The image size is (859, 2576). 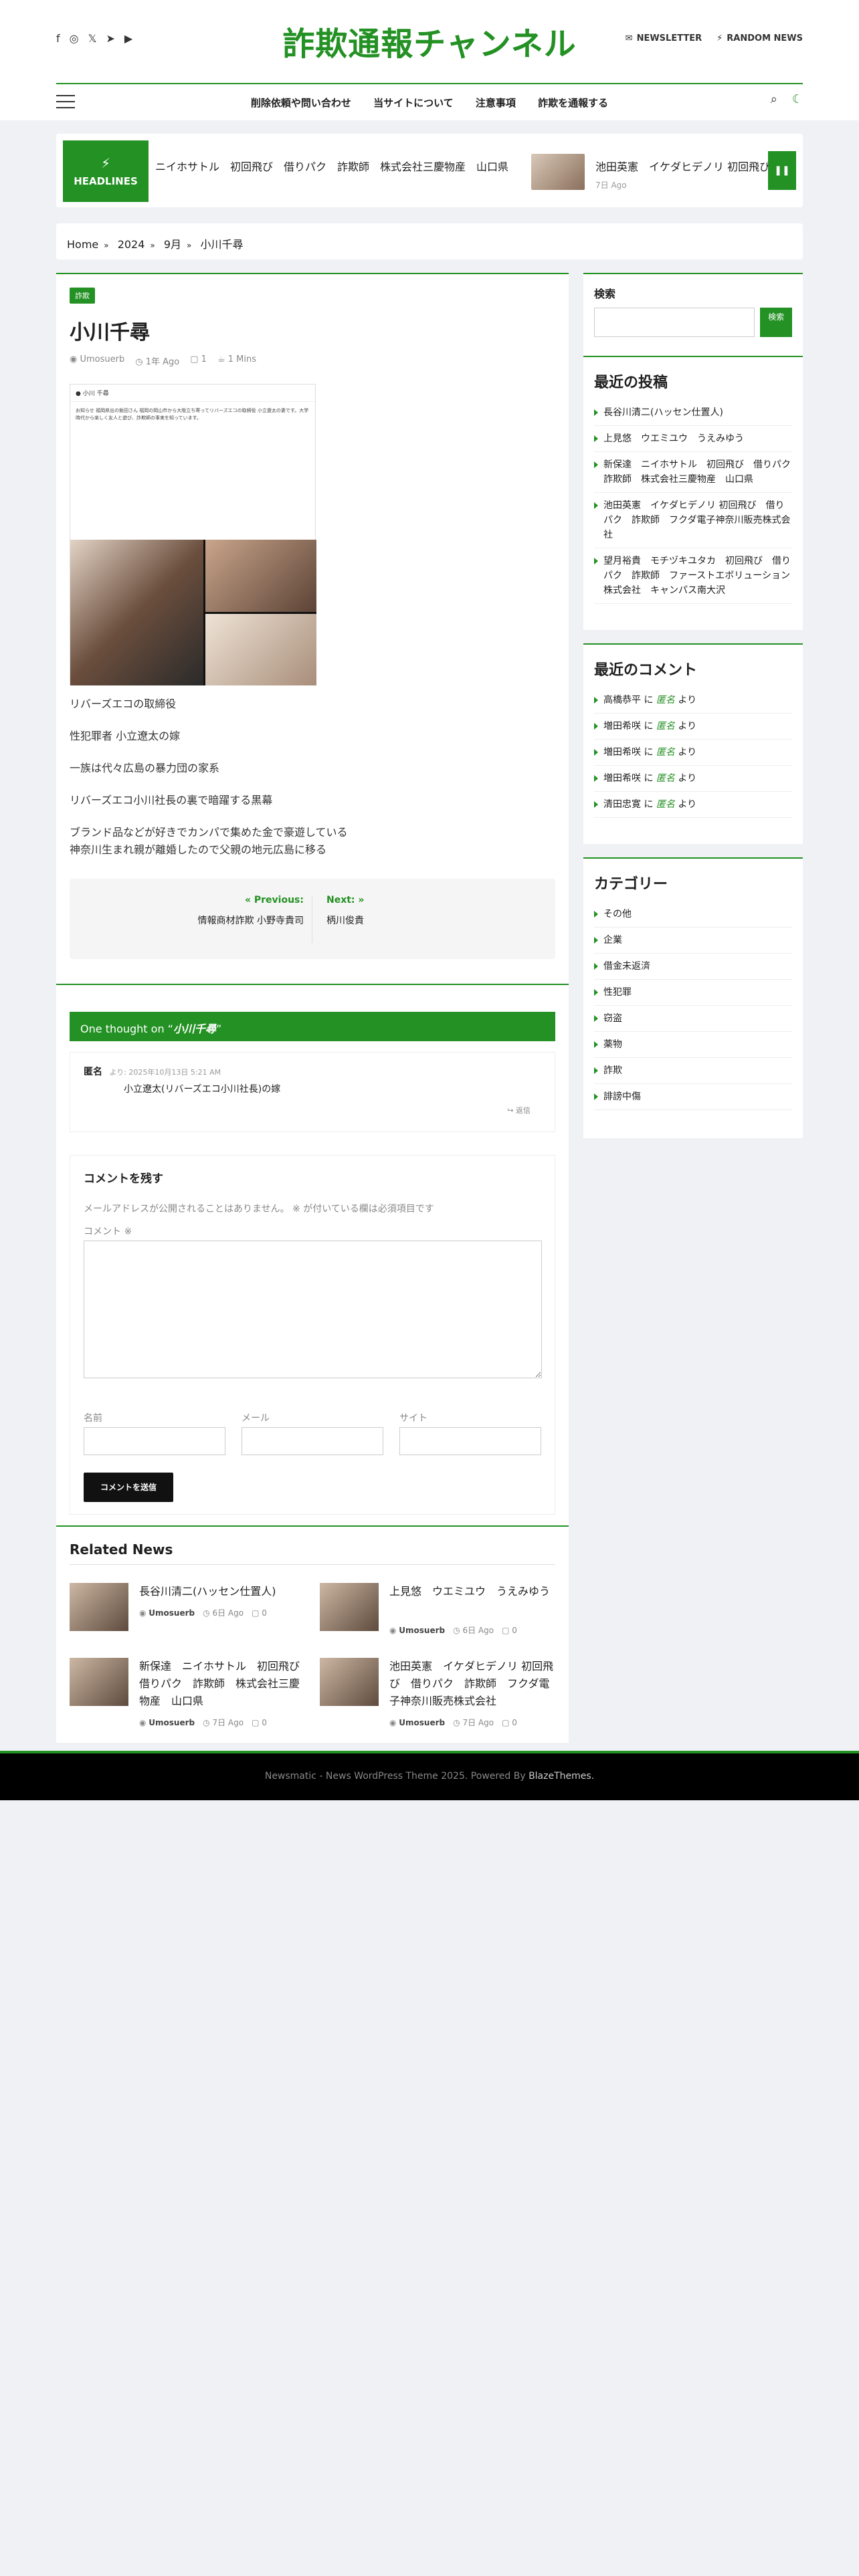 I want to click on post-comments-count: ▢ 1, so click(x=198, y=361).